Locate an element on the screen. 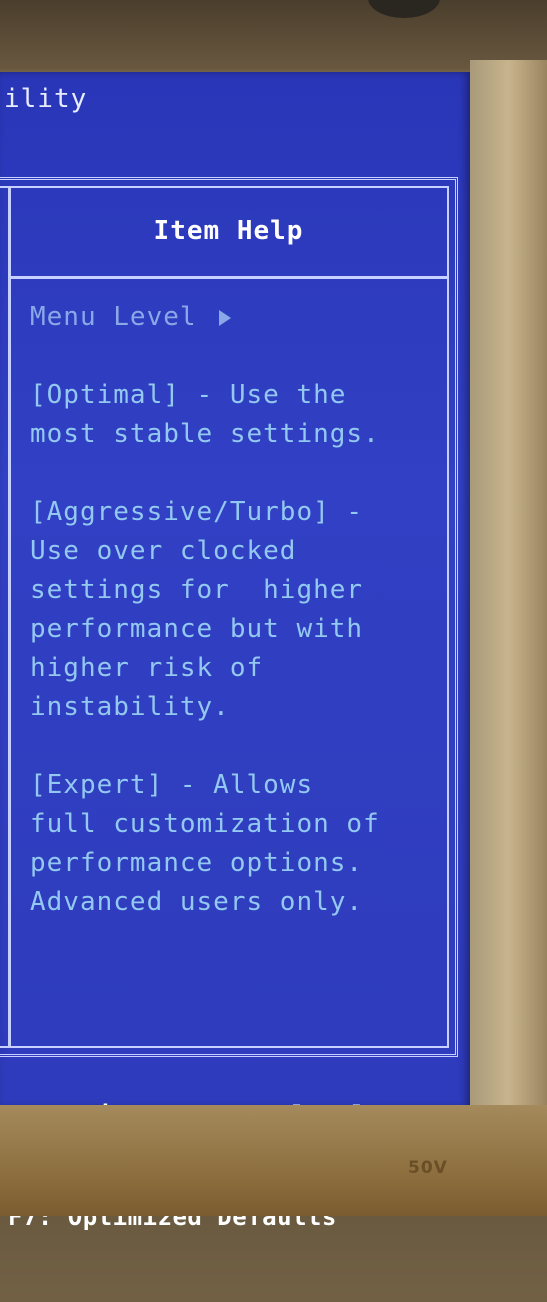 Image resolution: width=547 pixels, height=1302 pixels. item-help-header: Item Help is located at coordinates (228, 233).